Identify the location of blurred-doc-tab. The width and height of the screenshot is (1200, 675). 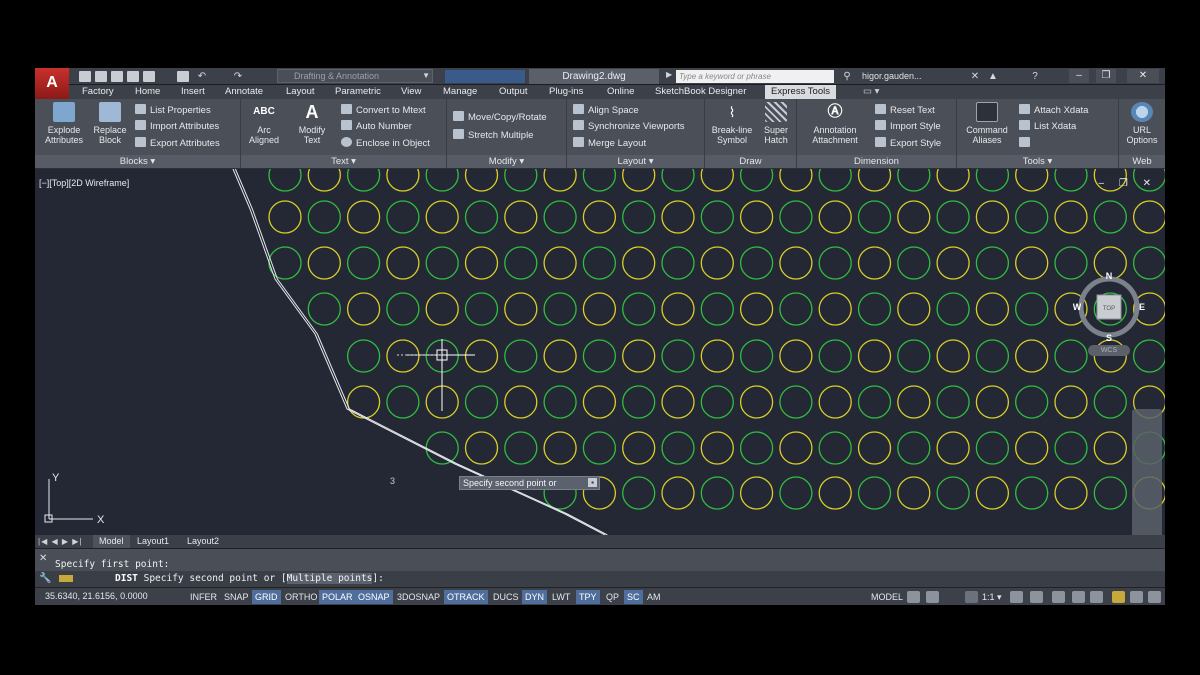
(485, 76).